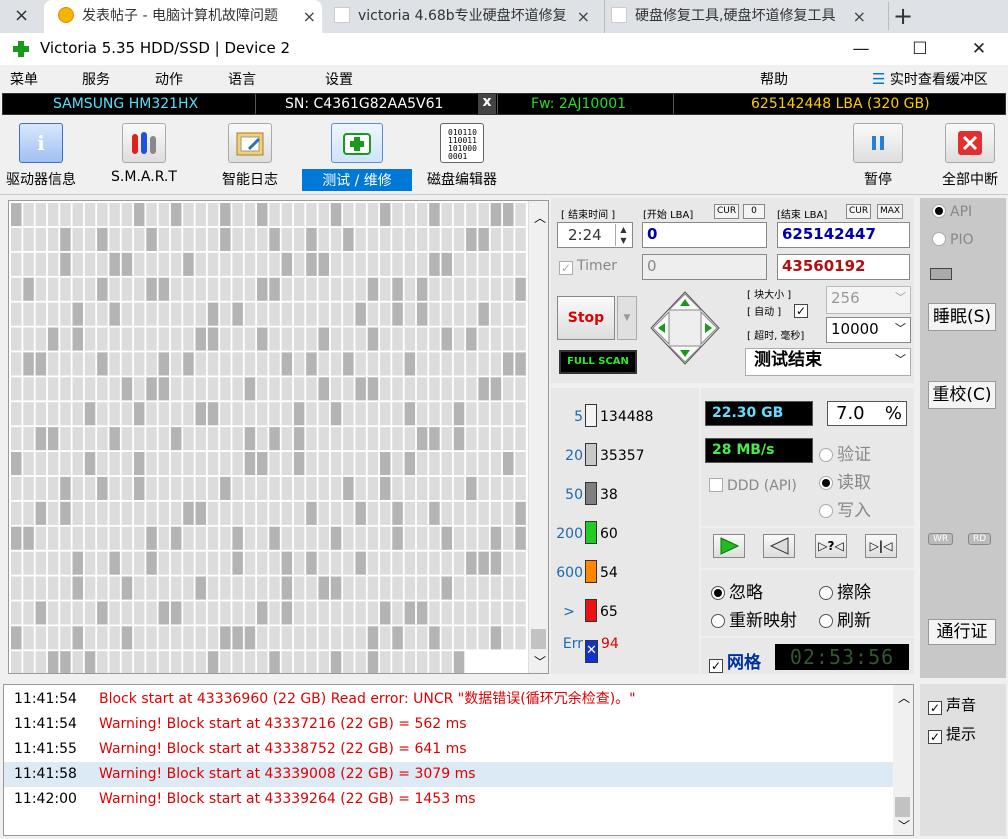  What do you see at coordinates (845, 508) in the screenshot?
I see `write-radio: 写入` at bounding box center [845, 508].